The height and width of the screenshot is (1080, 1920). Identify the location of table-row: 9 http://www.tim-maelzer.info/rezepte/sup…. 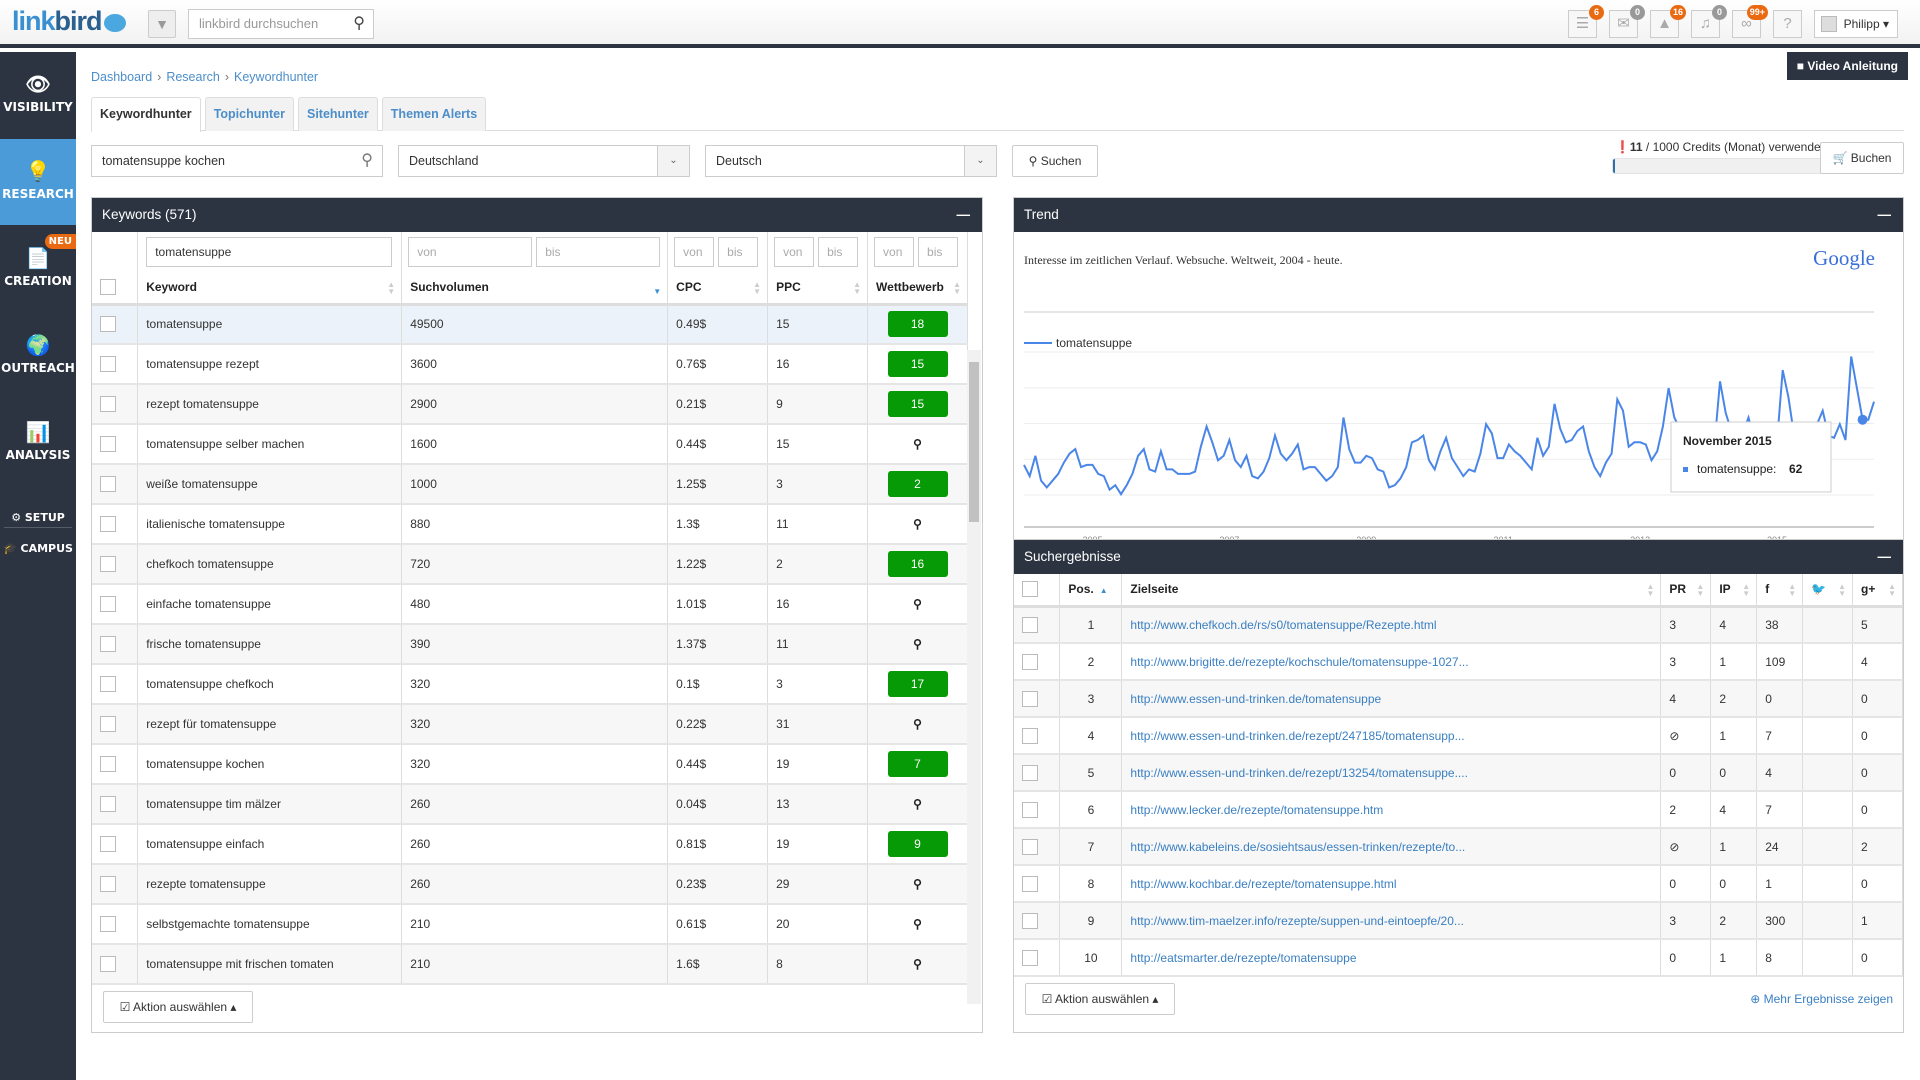
(1458, 921).